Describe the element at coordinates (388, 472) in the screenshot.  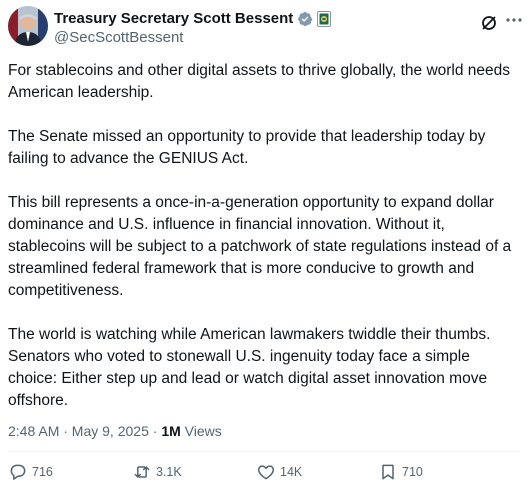
I see `bookmark-icon` at that location.